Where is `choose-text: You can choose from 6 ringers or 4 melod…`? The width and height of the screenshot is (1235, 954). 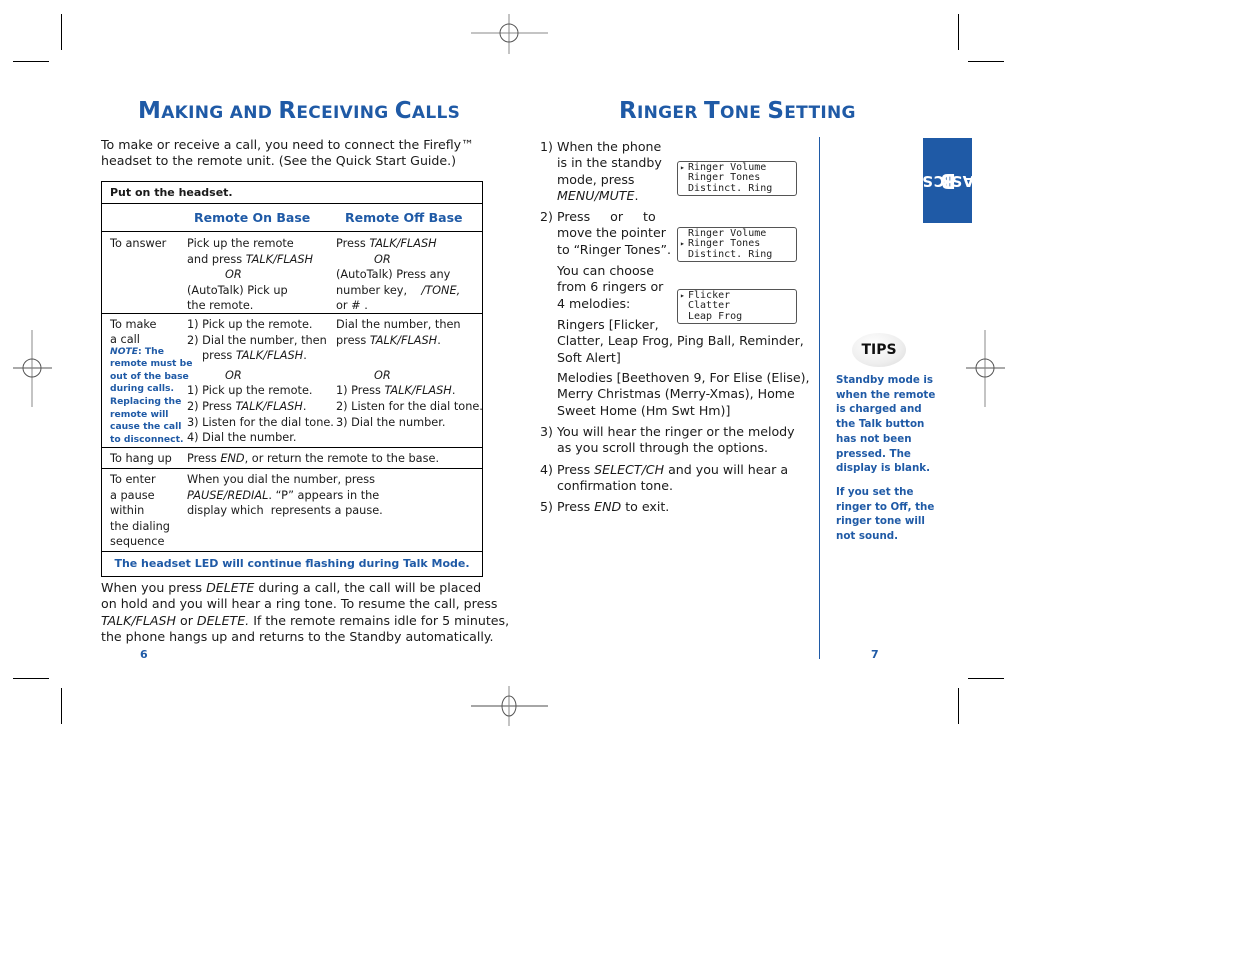
choose-text: You can choose from 6 ringers or 4 melod… is located at coordinates (610, 287).